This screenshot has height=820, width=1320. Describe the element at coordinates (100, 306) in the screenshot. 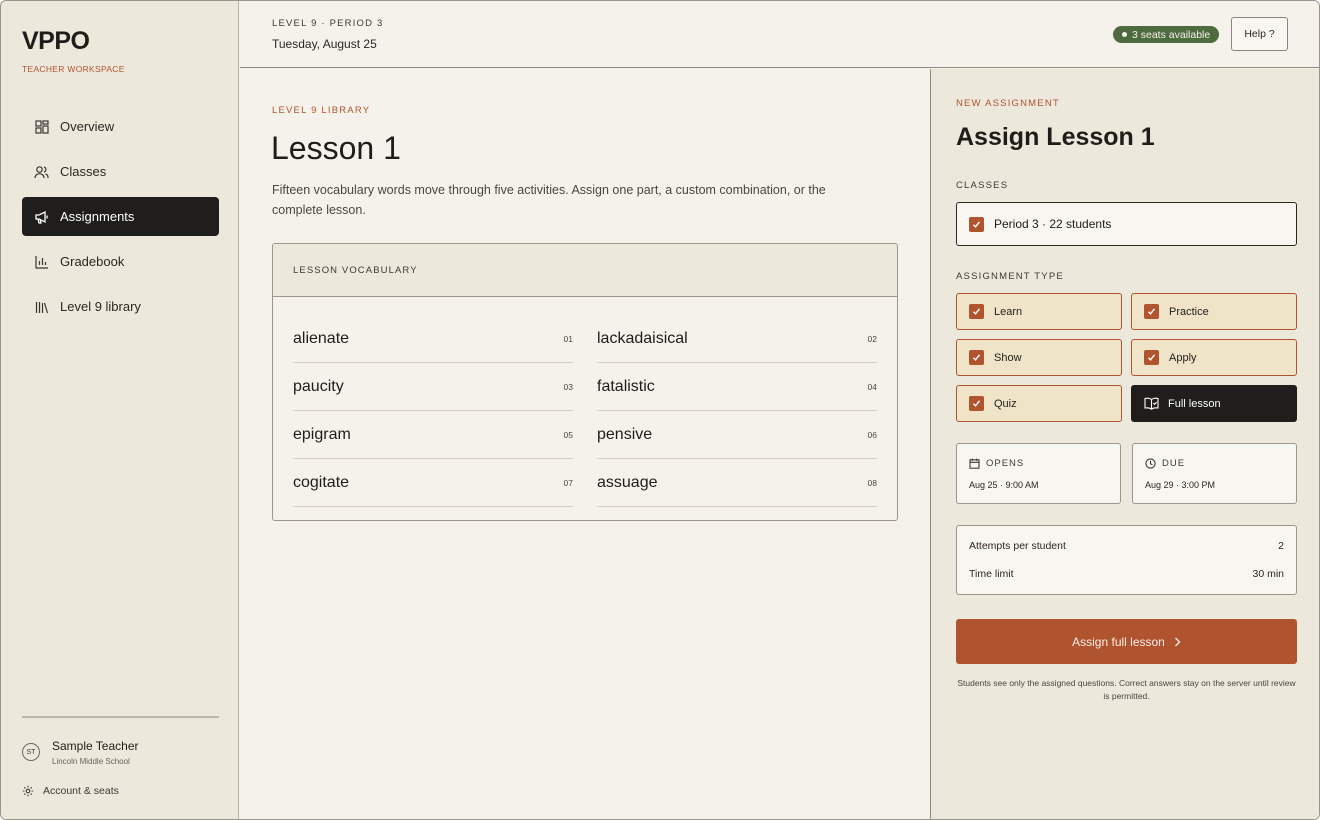

I see `sidebar-item-label: Level 9 library` at that location.